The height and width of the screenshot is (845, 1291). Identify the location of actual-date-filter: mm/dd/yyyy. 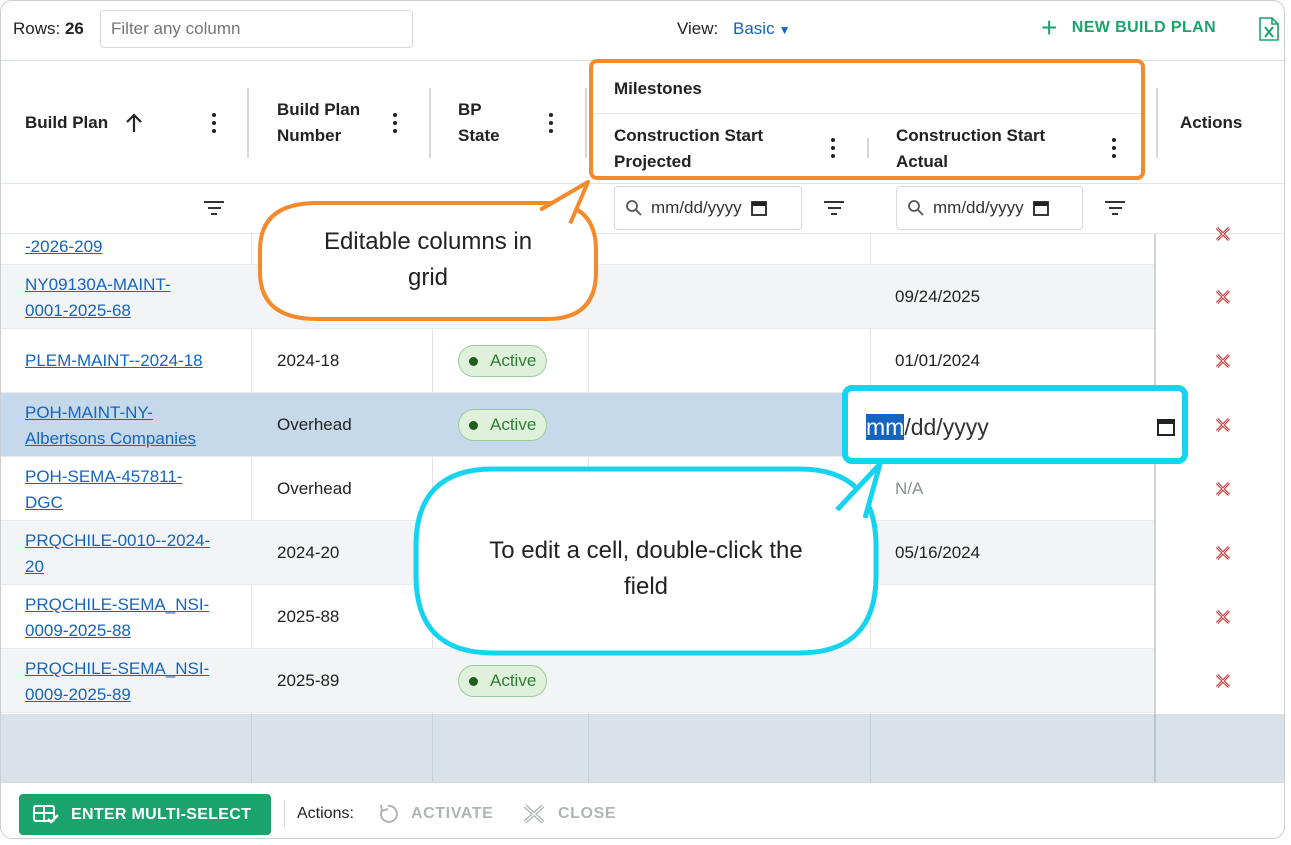
(989, 208).